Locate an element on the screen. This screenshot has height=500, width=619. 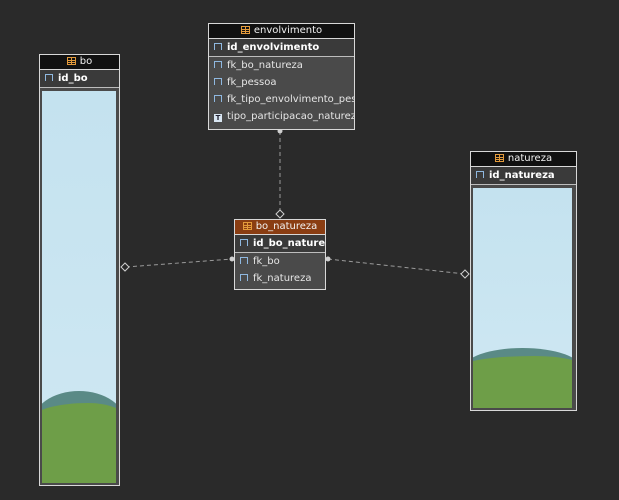
table-title: bo_natureza is located at coordinates (286, 226).